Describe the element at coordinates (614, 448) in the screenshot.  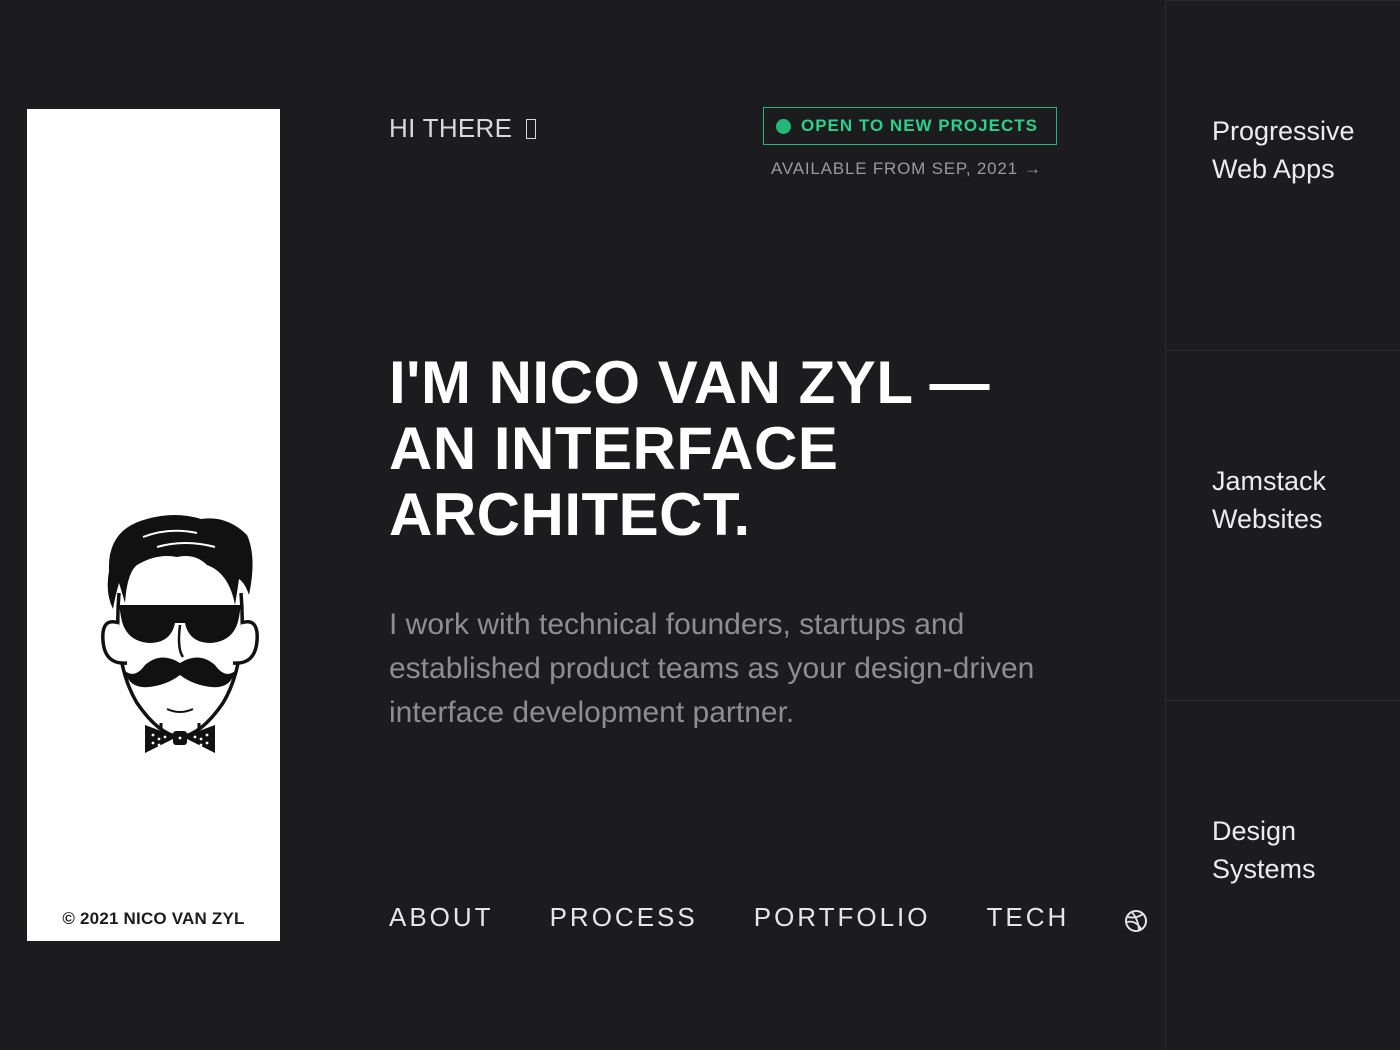
I see `hero-title-line: AN INTERFACE` at that location.